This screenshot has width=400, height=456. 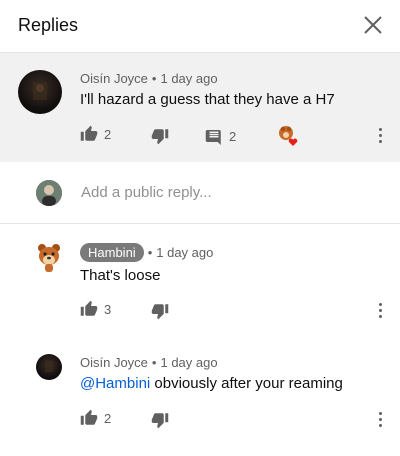 What do you see at coordinates (108, 309) in the screenshot?
I see `like-count: 3` at bounding box center [108, 309].